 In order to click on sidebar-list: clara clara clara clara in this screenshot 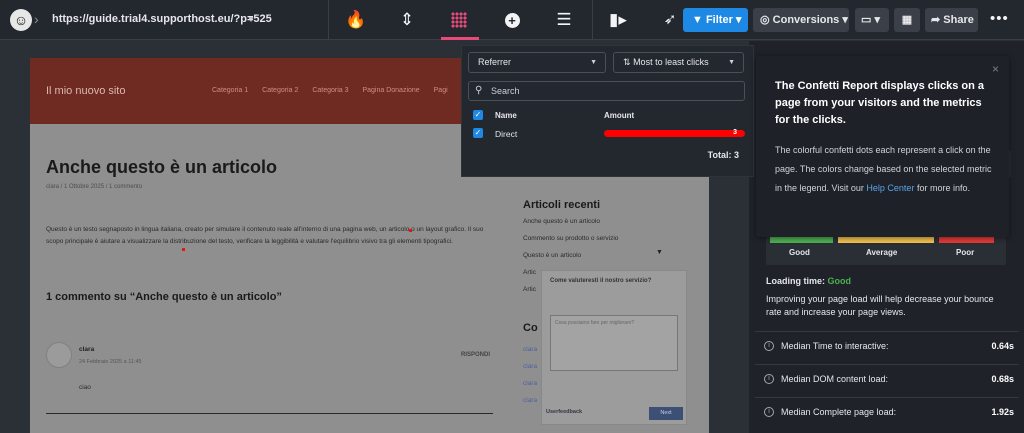, I will do `click(530, 380)`.